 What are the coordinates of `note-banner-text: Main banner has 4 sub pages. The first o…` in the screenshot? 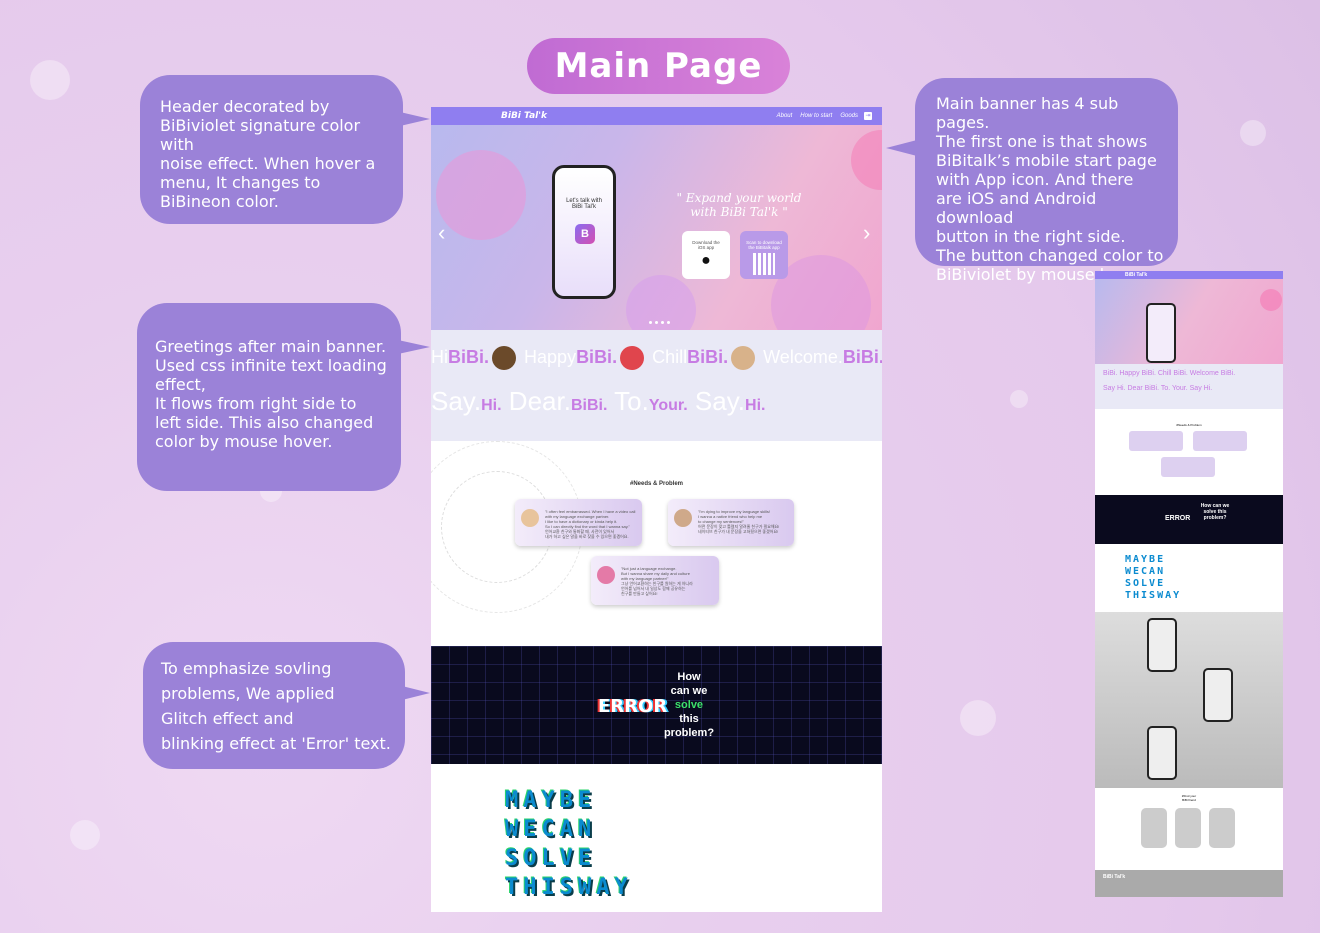 It's located at (1050, 189).